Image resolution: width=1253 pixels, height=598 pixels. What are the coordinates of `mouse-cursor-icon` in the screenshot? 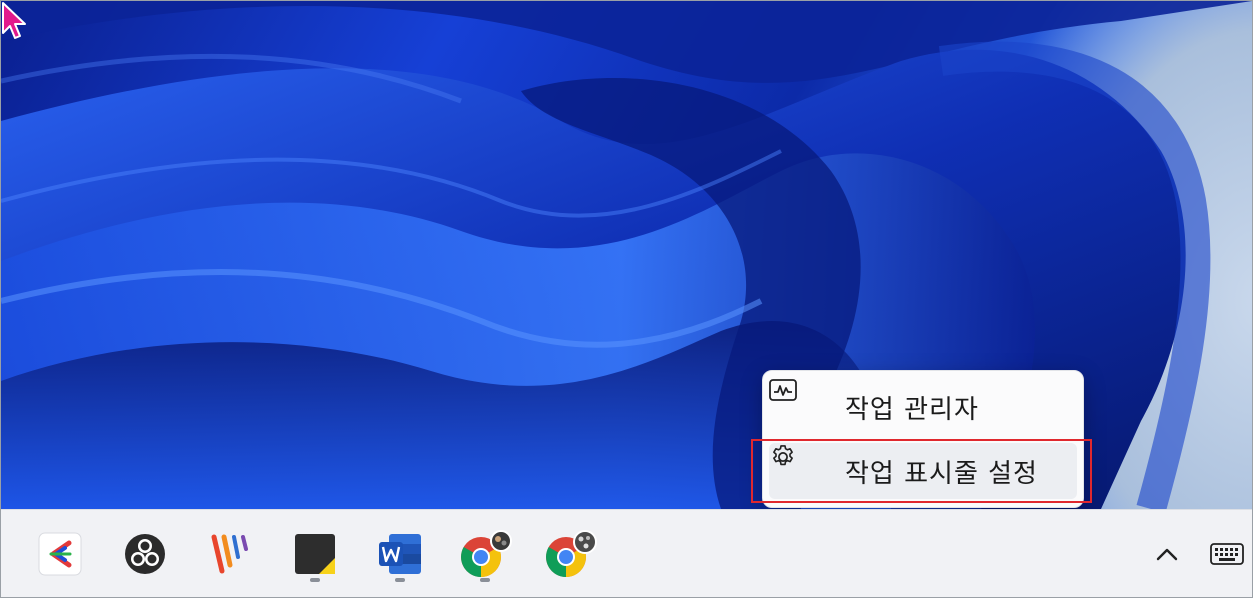 It's located at (14, 20).